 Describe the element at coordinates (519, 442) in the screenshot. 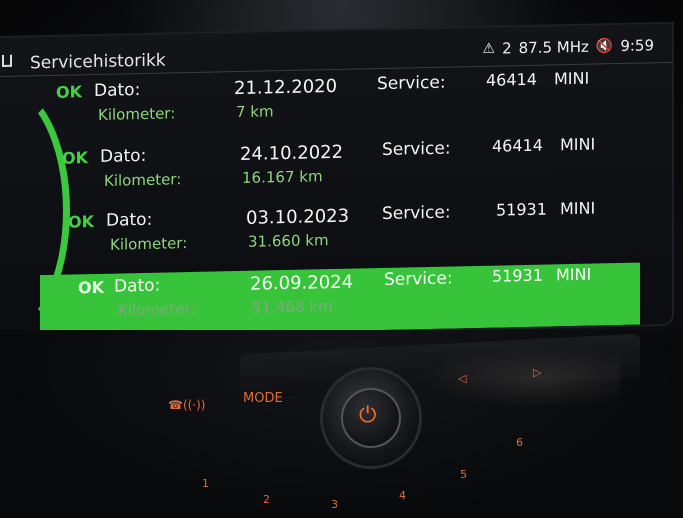

I see `preset-button-6: 6` at that location.